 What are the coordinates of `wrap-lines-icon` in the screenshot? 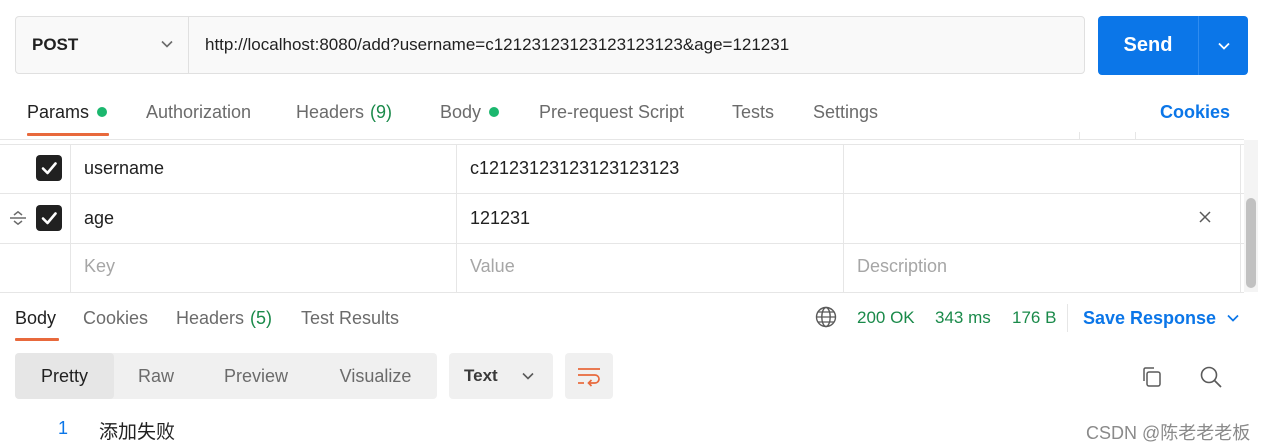 It's located at (589, 377).